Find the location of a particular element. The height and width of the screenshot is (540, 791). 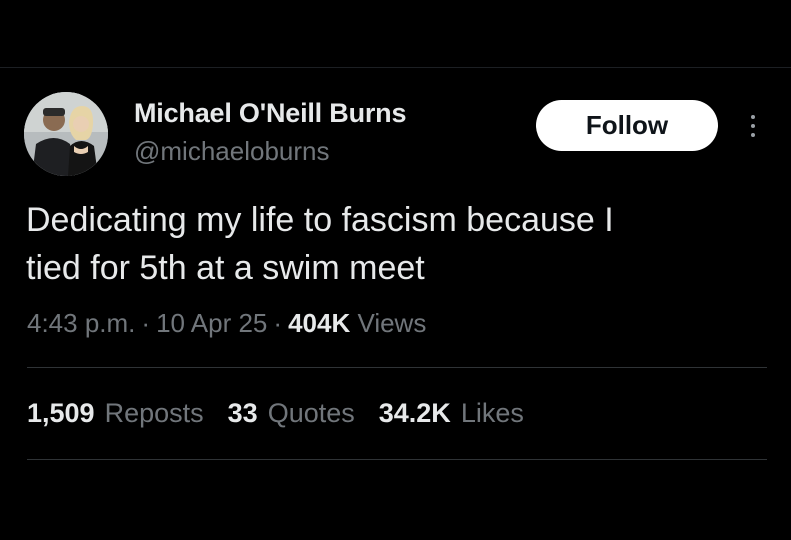

quotes-stat: 33 Quotes is located at coordinates (291, 413).